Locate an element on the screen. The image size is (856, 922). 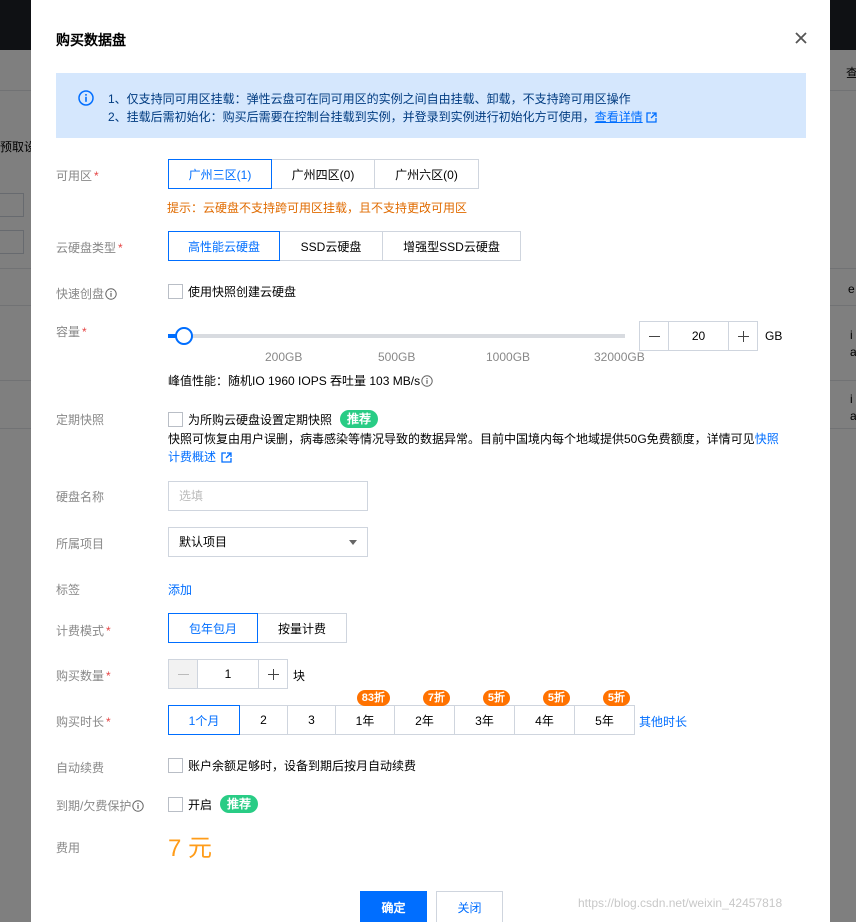
capacity-increase-button is located at coordinates (743, 336).